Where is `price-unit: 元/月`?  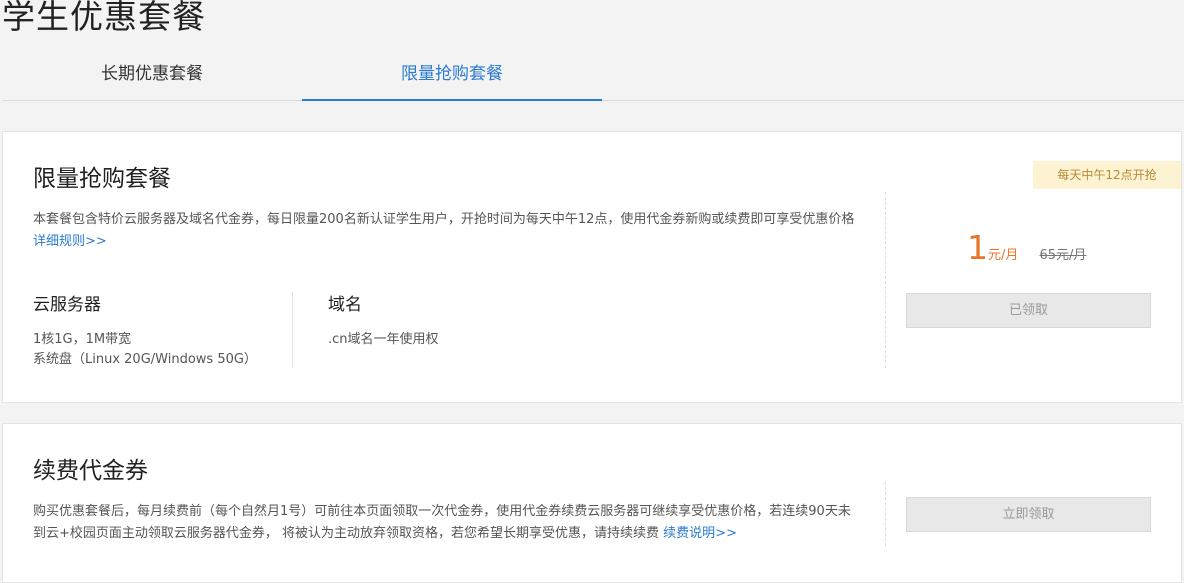 price-unit: 元/月 is located at coordinates (1003, 255).